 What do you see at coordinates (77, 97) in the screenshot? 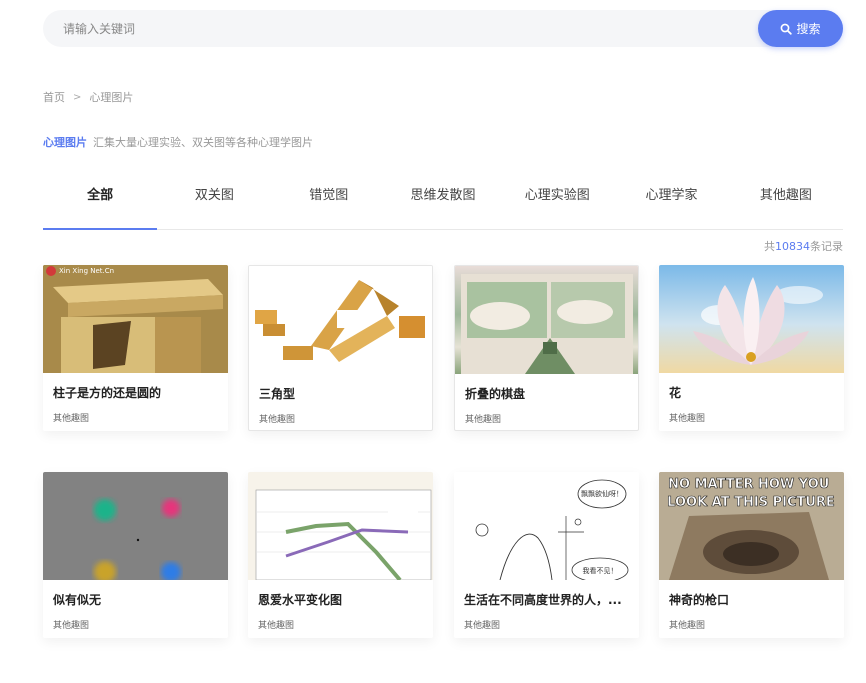
I see `chevron-right-icon: >` at bounding box center [77, 97].